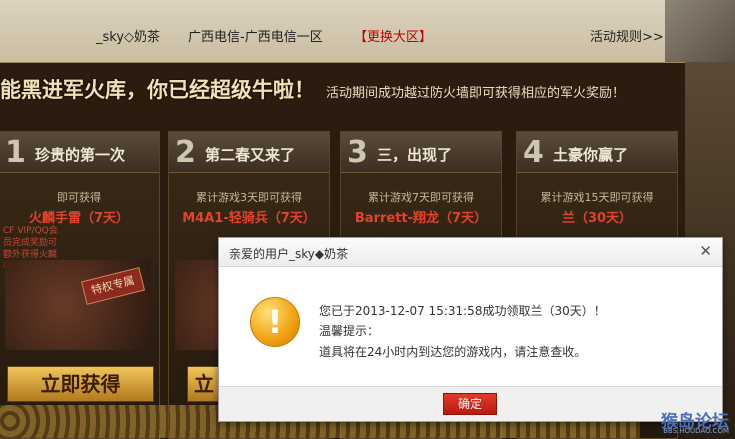 Image resolution: width=735 pixels, height=439 pixels. What do you see at coordinates (393, 35) in the screenshot?
I see `change-zone-link: 【更换大区】` at bounding box center [393, 35].